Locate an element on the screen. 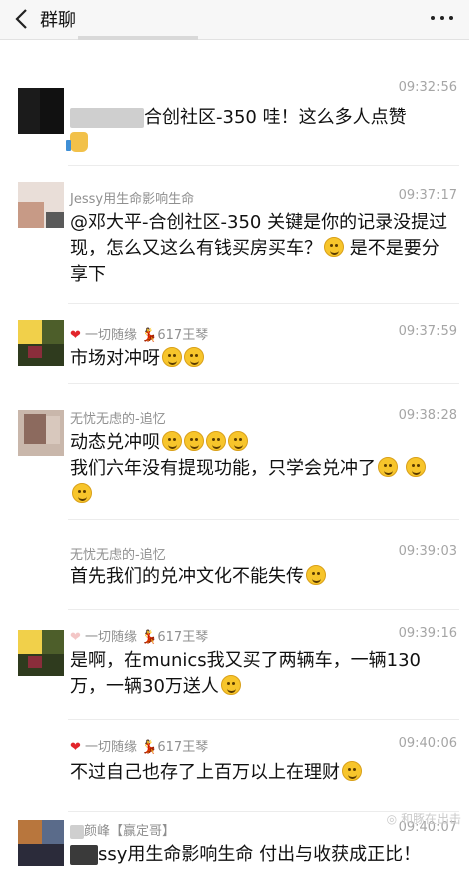  message-time: 09:39:03 is located at coordinates (427, 551).